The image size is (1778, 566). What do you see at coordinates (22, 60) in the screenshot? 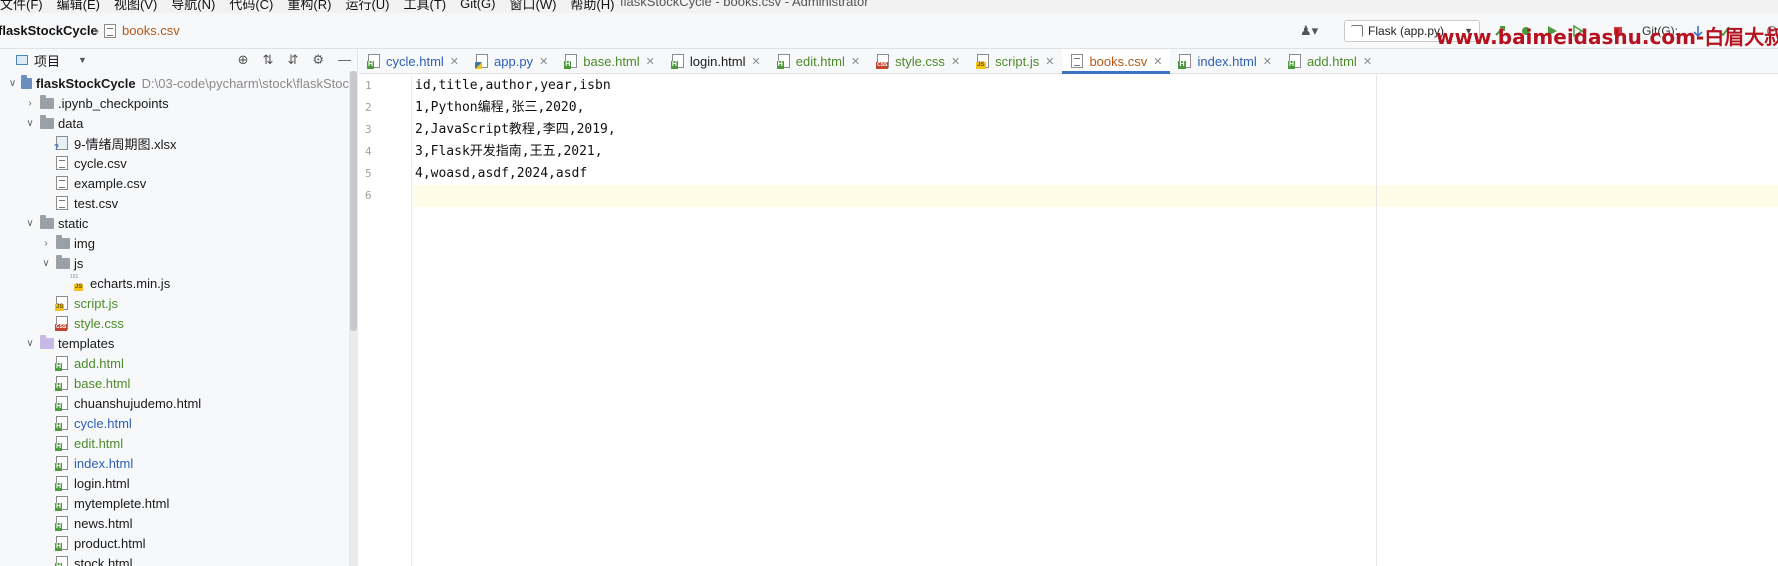
I see `project-view-icon` at bounding box center [22, 60].